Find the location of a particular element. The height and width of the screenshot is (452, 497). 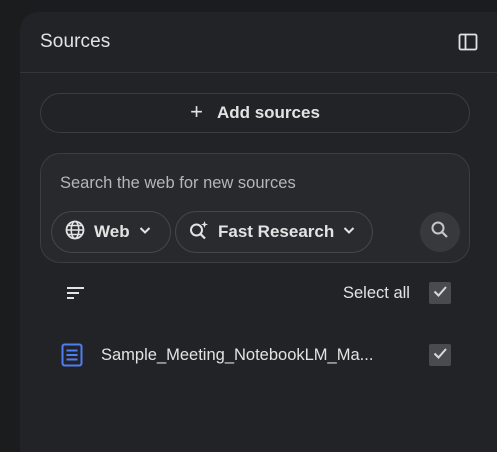

document-icon is located at coordinates (72, 355).